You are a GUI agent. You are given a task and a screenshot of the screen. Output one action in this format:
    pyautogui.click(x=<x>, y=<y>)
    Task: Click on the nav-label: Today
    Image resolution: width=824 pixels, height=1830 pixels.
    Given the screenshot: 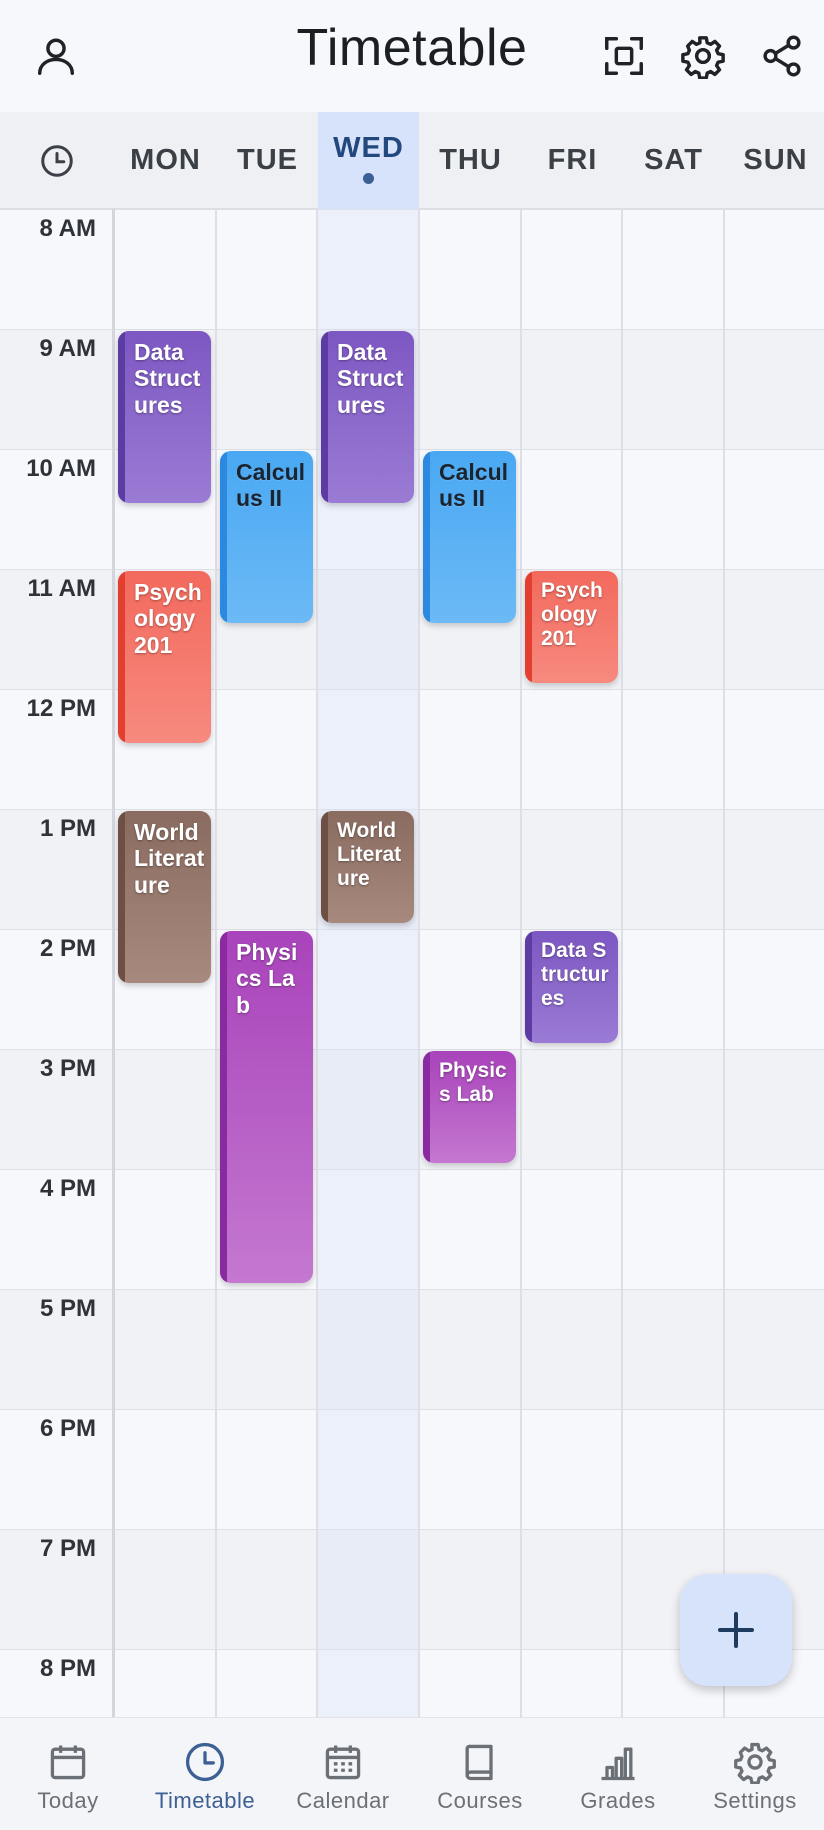 What is the action you would take?
    pyautogui.click(x=68, y=1800)
    